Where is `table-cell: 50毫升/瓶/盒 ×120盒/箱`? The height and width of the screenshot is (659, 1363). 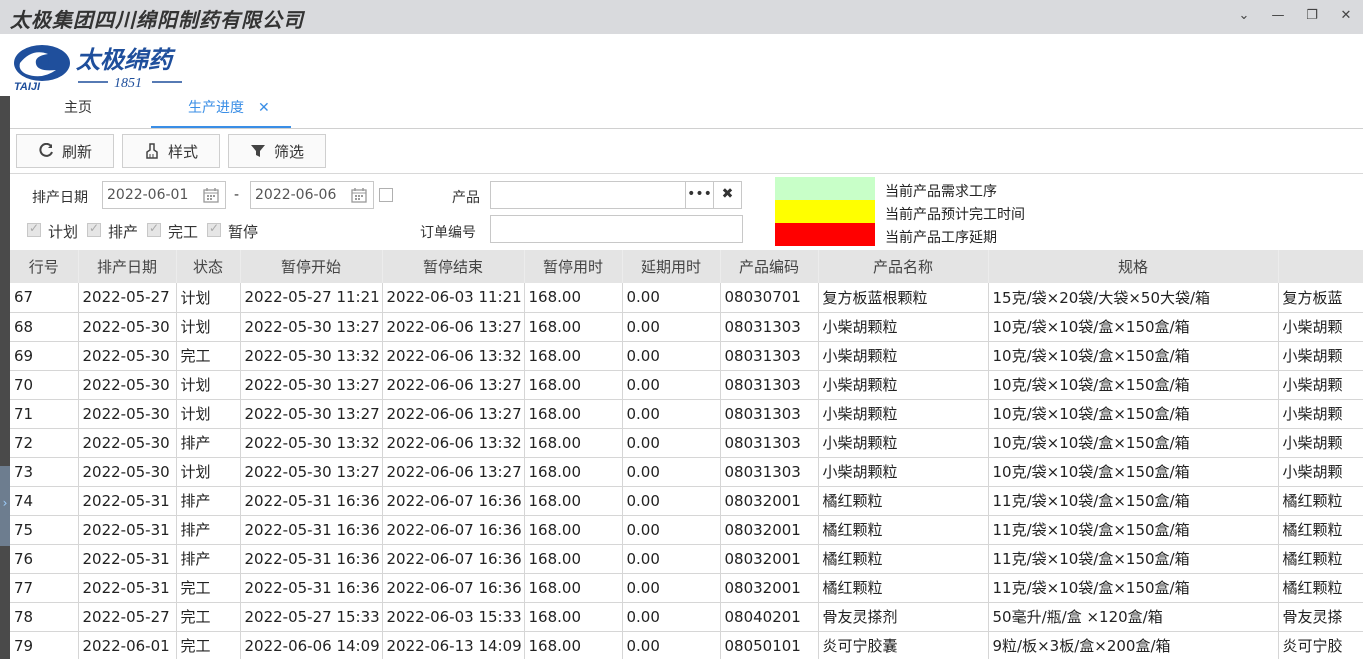 table-cell: 50毫升/瓶/盒 ×120盒/箱 is located at coordinates (1133, 617).